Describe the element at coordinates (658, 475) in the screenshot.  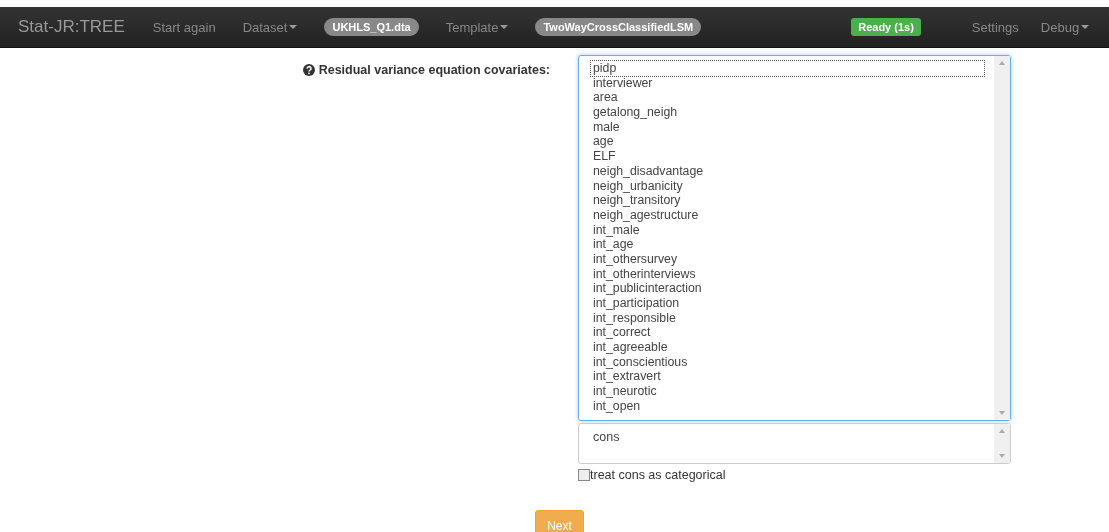
I see `checkbox-label: treat cons as categorical` at that location.